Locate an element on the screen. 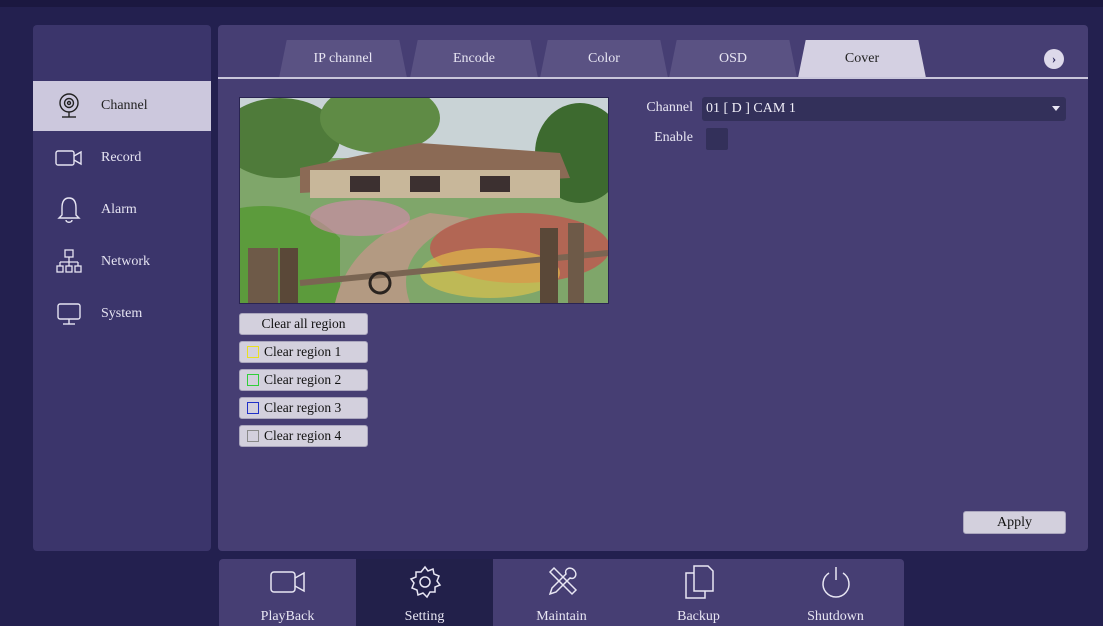 The width and height of the screenshot is (1103, 626). sidebar-item-label: Channel is located at coordinates (124, 105).